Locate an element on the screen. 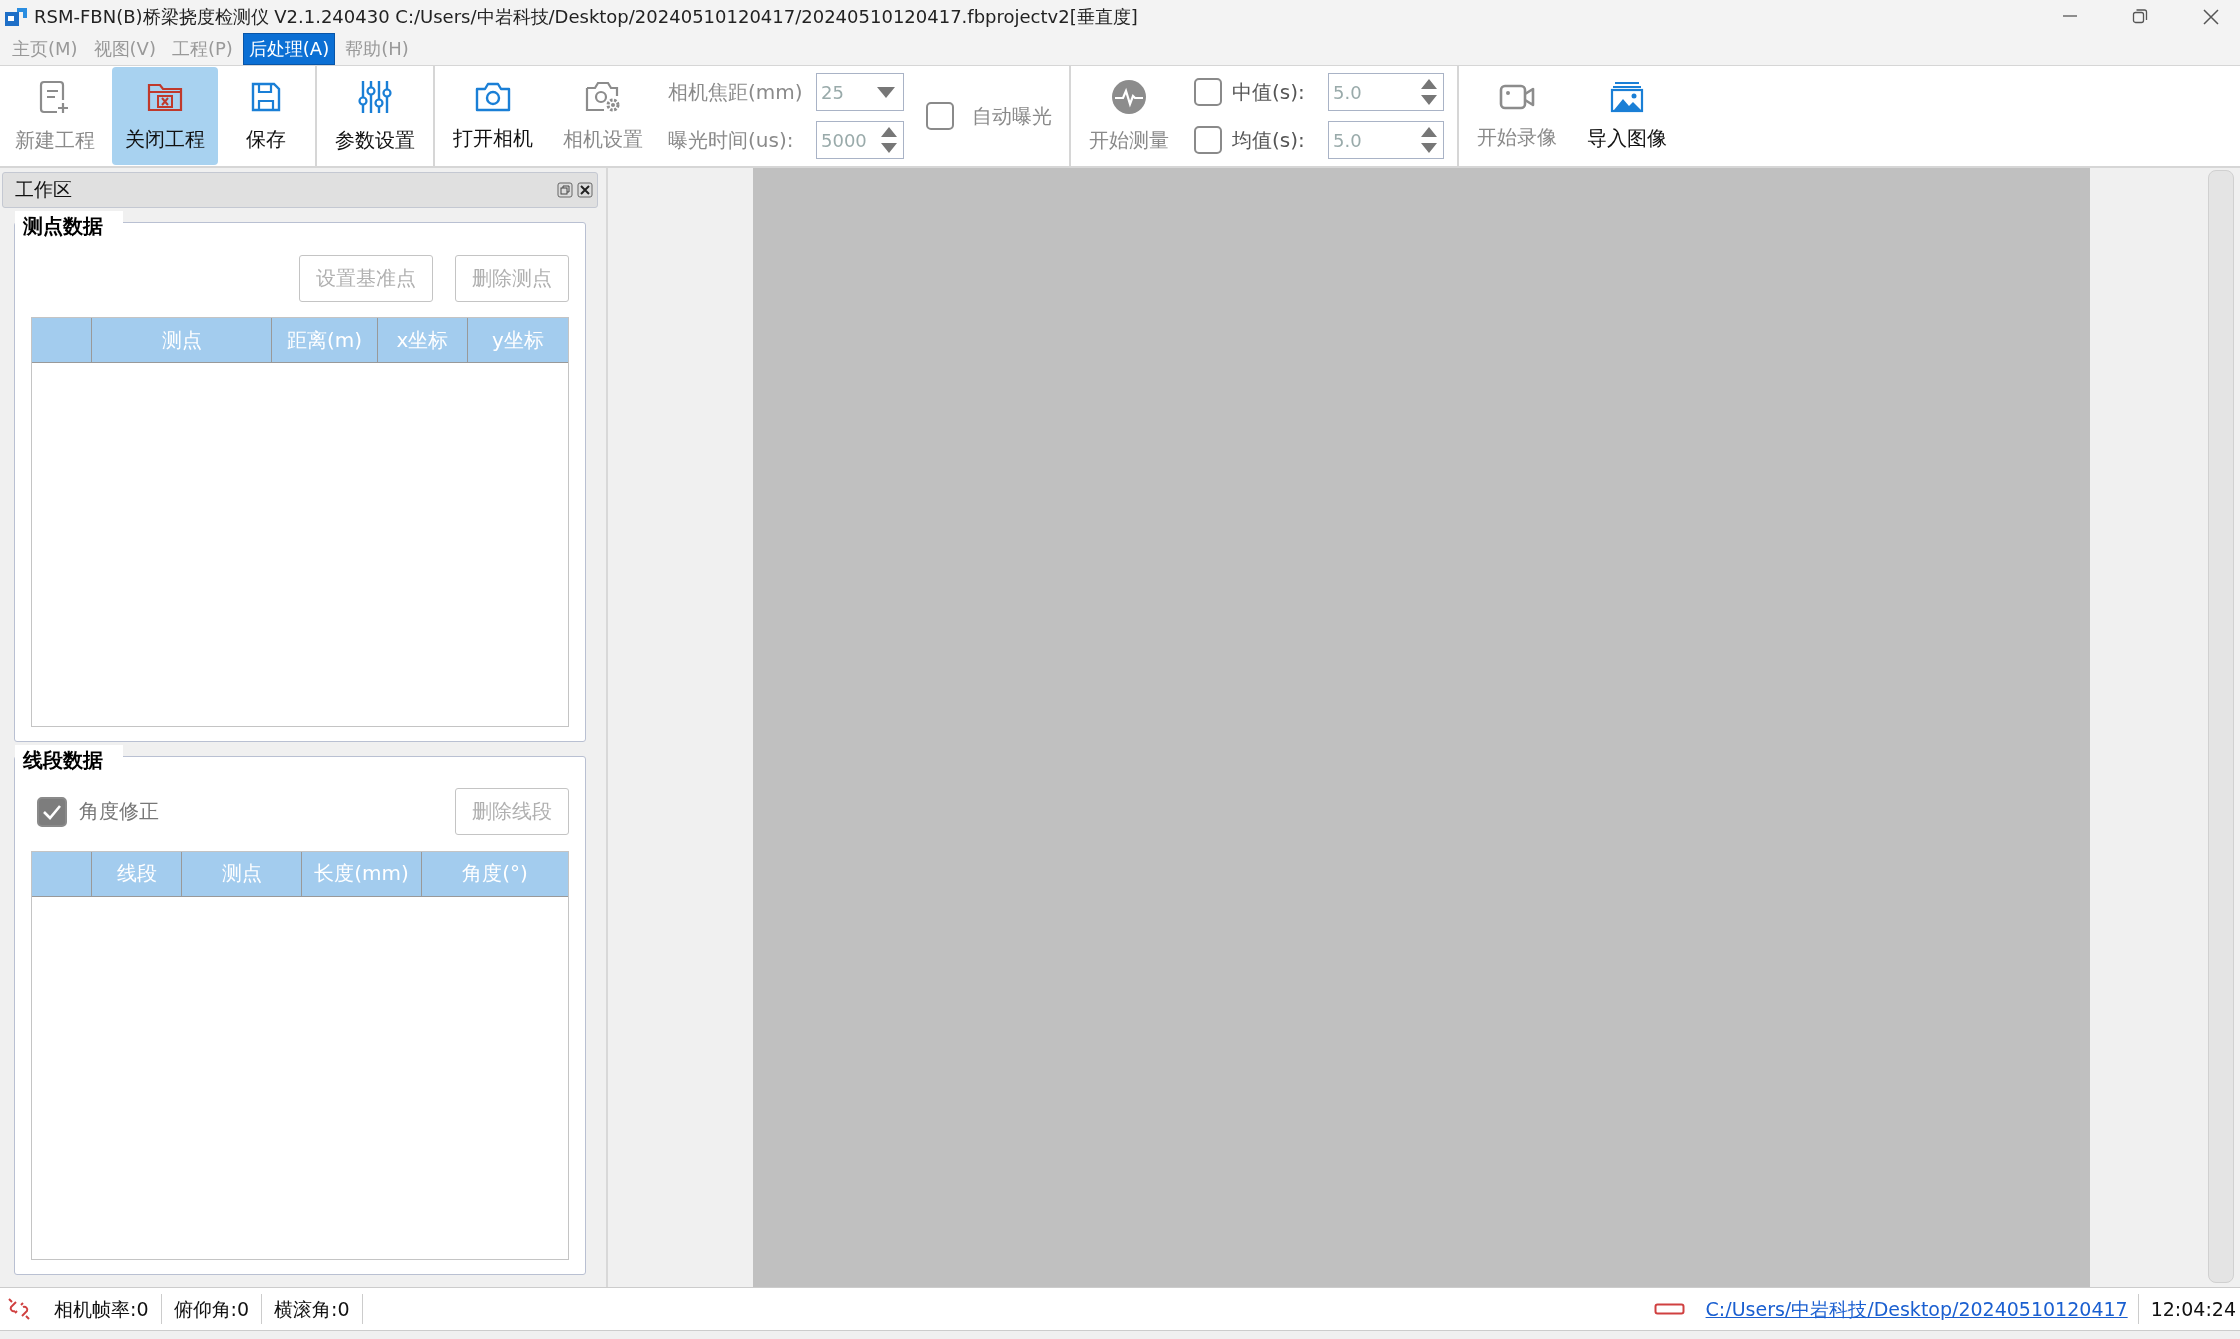 The width and height of the screenshot is (2240, 1339). toolbar-button: 关闭工程 is located at coordinates (165, 116).